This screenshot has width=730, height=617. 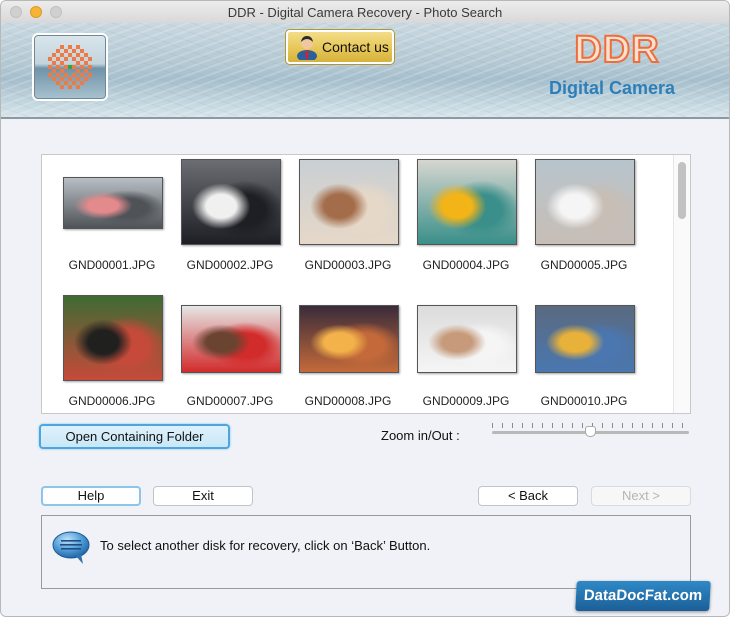 I want to click on gallery-item: GND00004.JPG, so click(x=475, y=220).